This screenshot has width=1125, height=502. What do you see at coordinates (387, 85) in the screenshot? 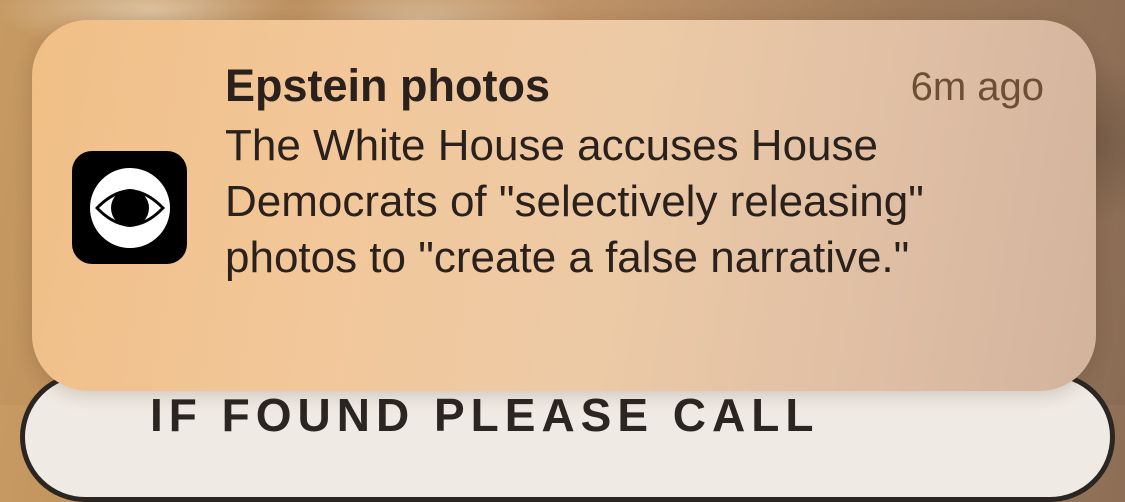
I see `notification-title: Epstein photos` at bounding box center [387, 85].